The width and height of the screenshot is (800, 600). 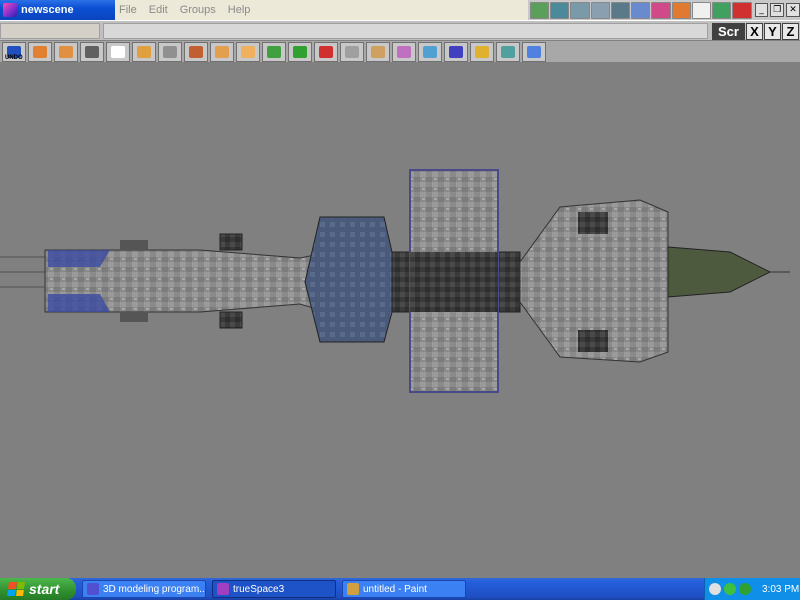 I want to click on render-icon, so click(x=681, y=10).